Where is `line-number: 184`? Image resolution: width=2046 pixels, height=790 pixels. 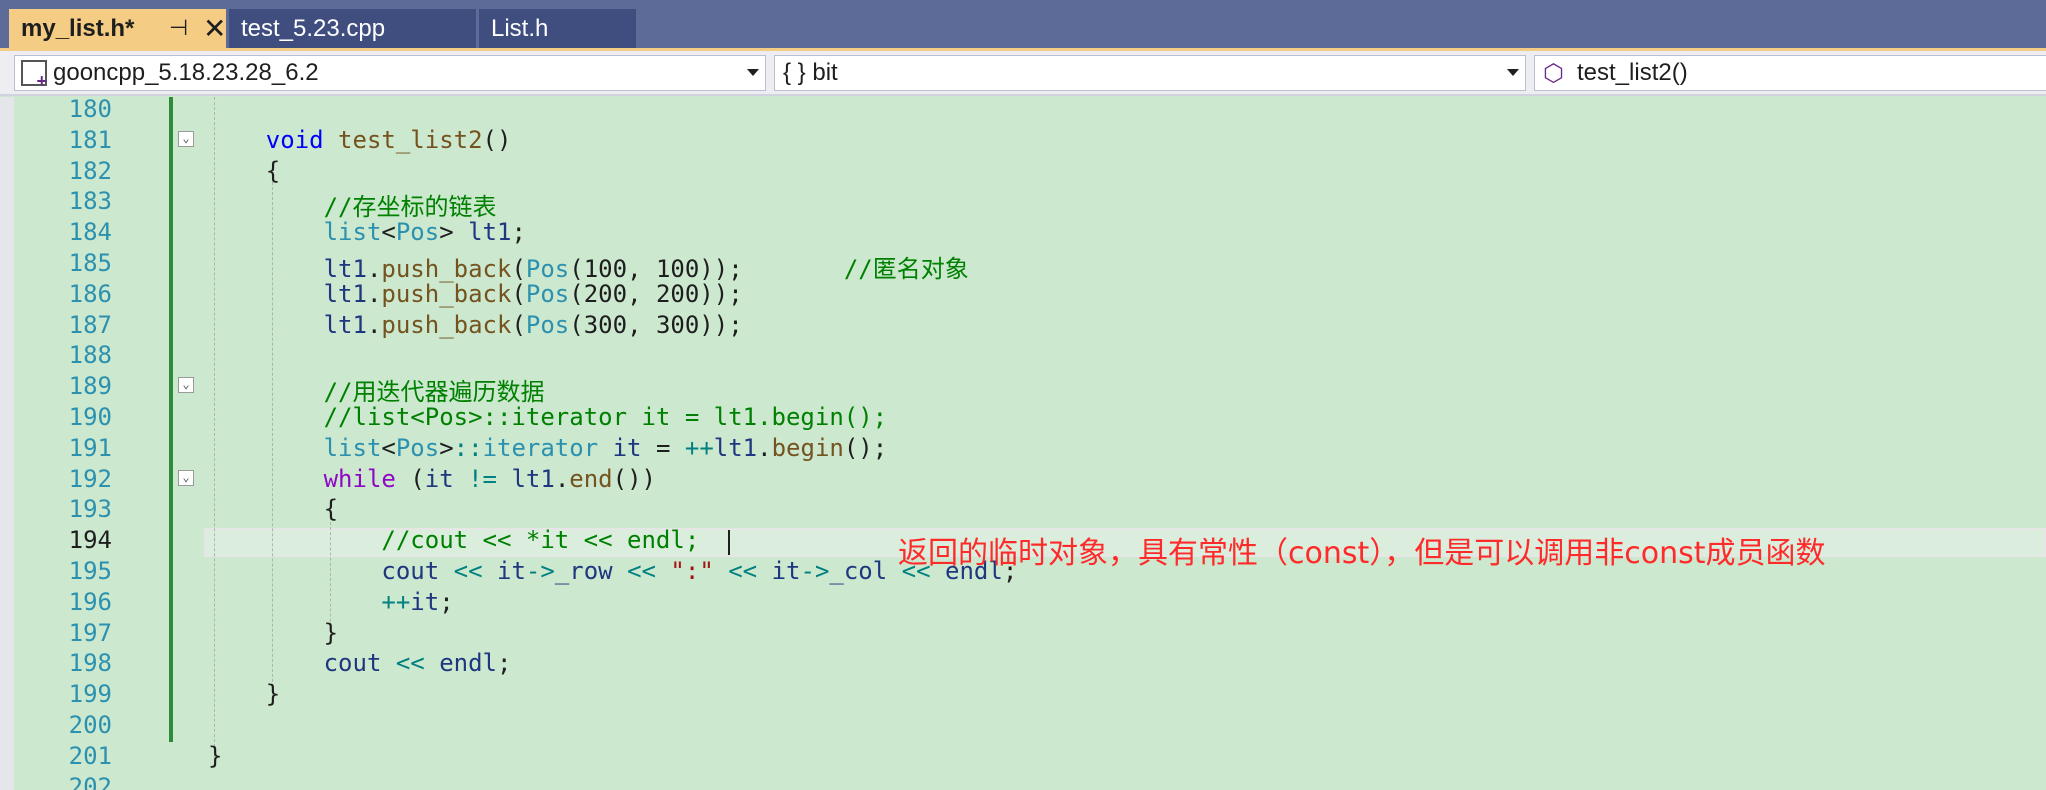 line-number: 184 is located at coordinates (90, 232).